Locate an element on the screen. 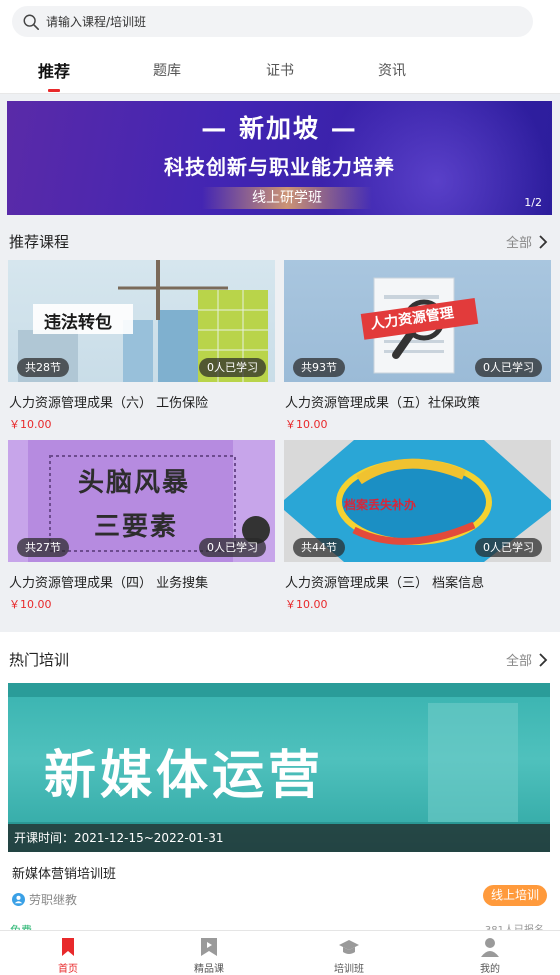  play-flag-icon is located at coordinates (209, 947).